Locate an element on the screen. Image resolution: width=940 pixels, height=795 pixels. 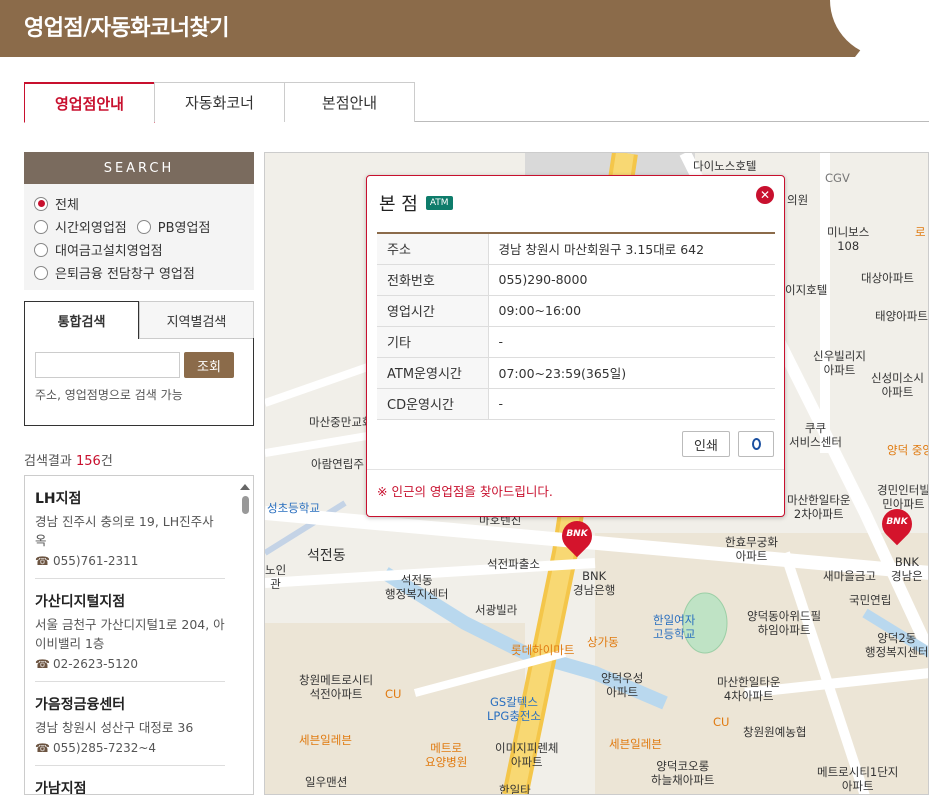
map-label: GS칼텍스 LPG충전소 is located at coordinates (514, 709).